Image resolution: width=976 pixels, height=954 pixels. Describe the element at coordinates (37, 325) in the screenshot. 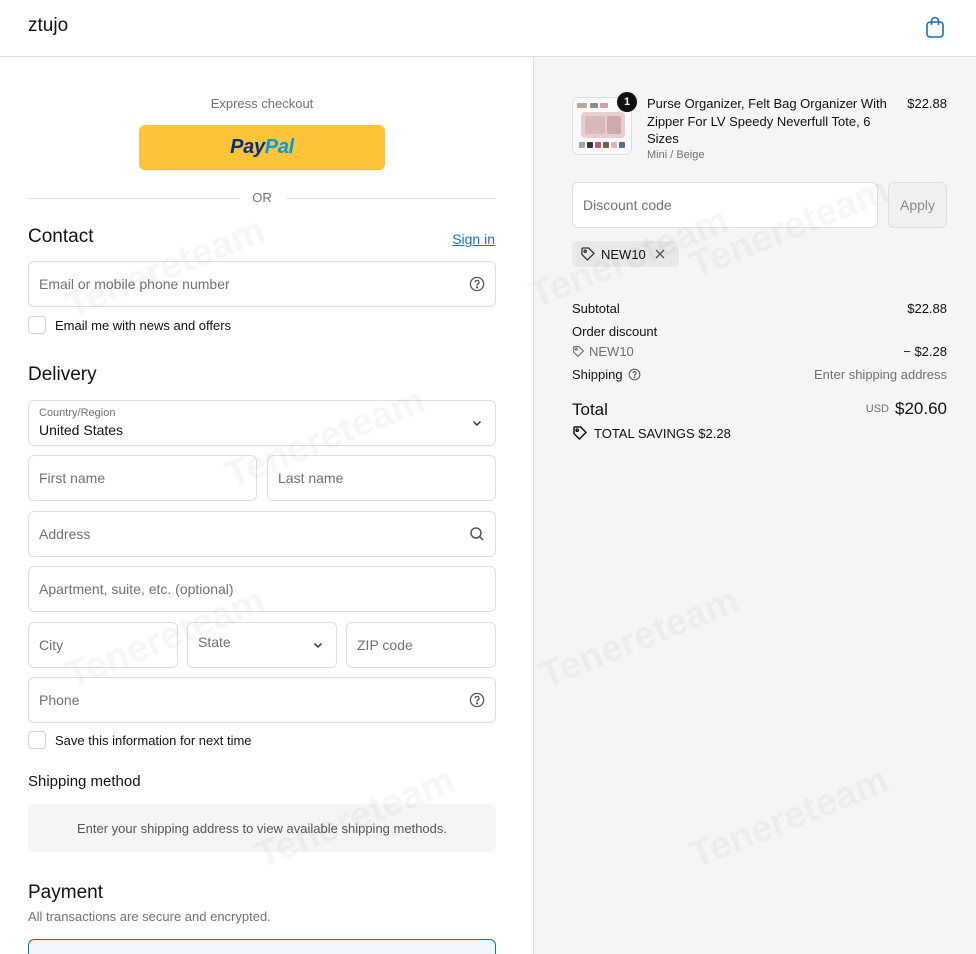

I see `newsletter-checkbox` at that location.